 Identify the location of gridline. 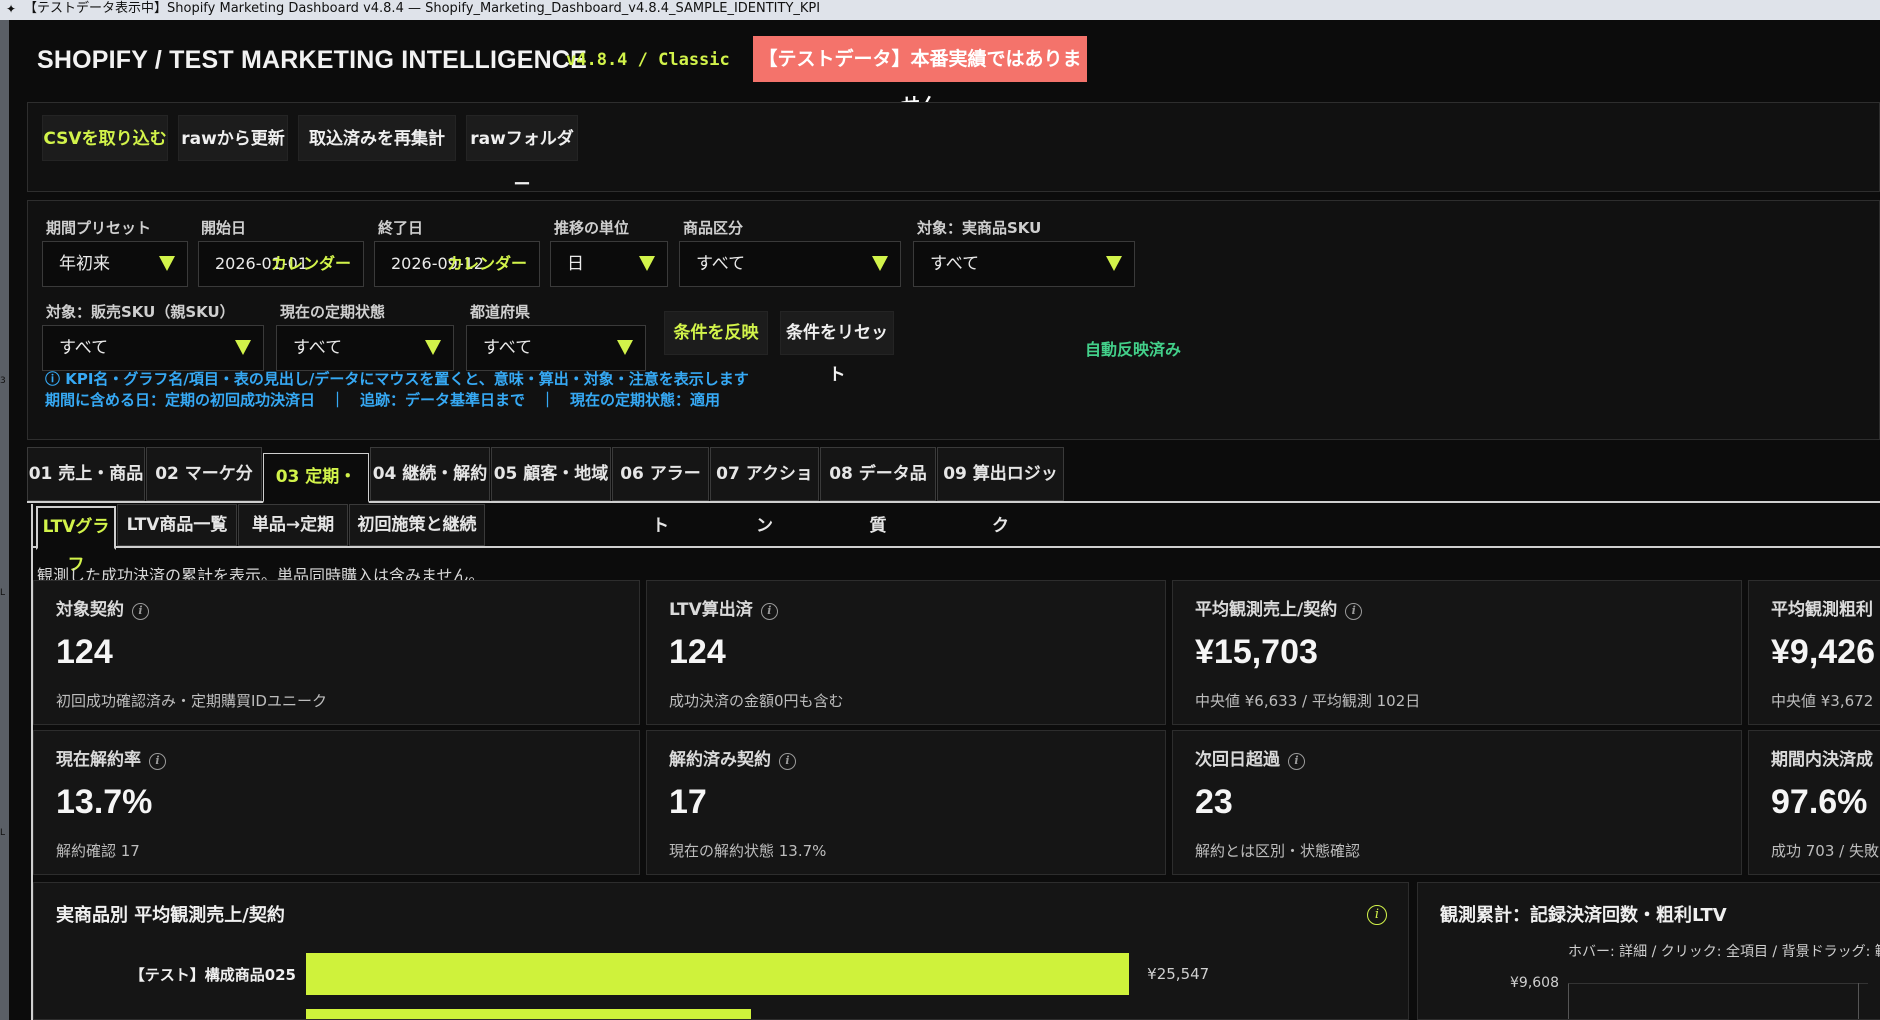
(1858, 1001).